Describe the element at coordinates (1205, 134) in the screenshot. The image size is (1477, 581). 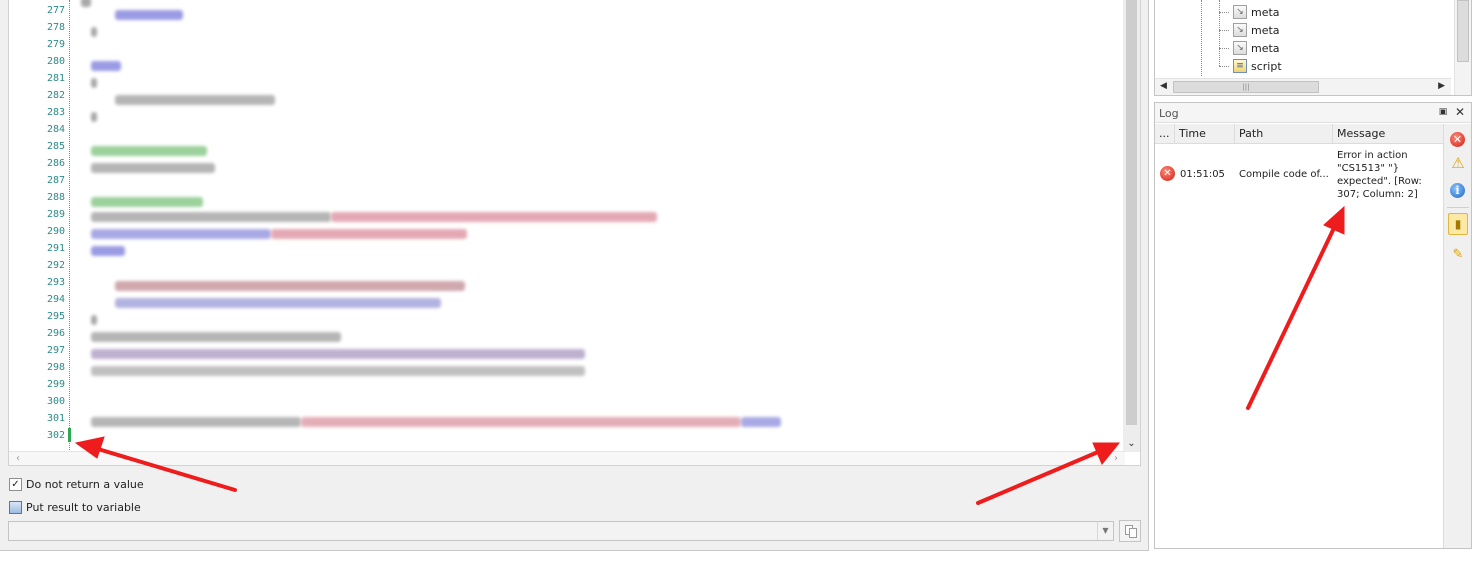
I see `column-header-time: Time` at that location.